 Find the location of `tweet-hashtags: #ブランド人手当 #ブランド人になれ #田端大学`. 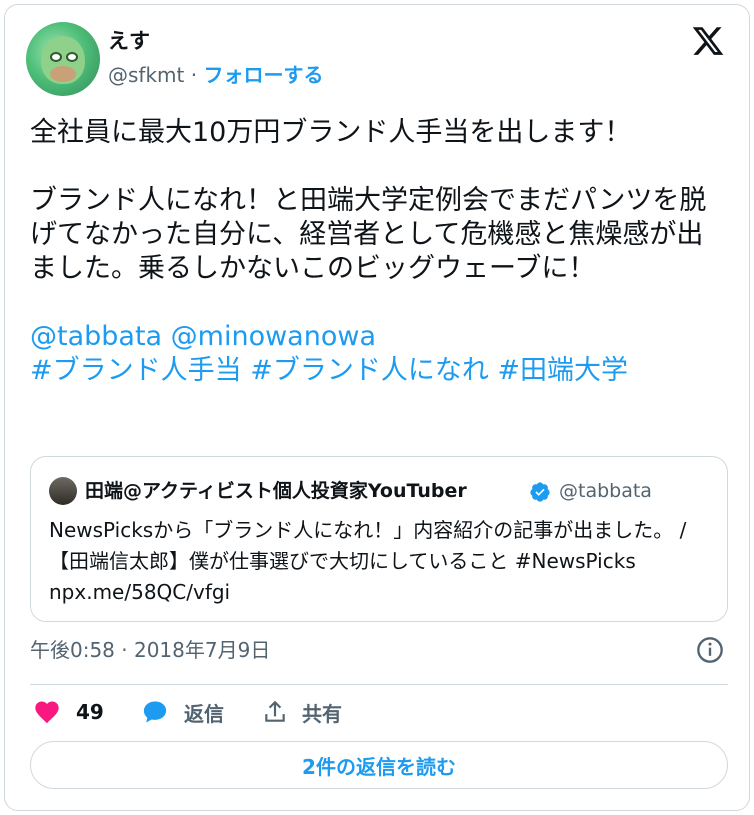

tweet-hashtags: #ブランド人手当 #ブランド人になれ #田端大学 is located at coordinates (380, 371).